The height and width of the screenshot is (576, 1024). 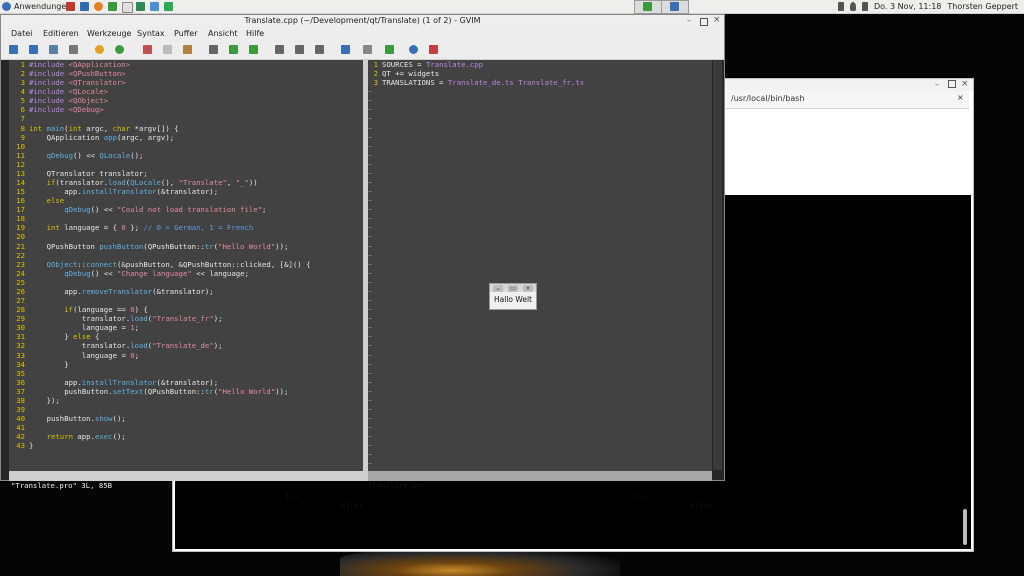 What do you see at coordinates (319, 49) in the screenshot?
I see `run-script-icon` at bounding box center [319, 49].